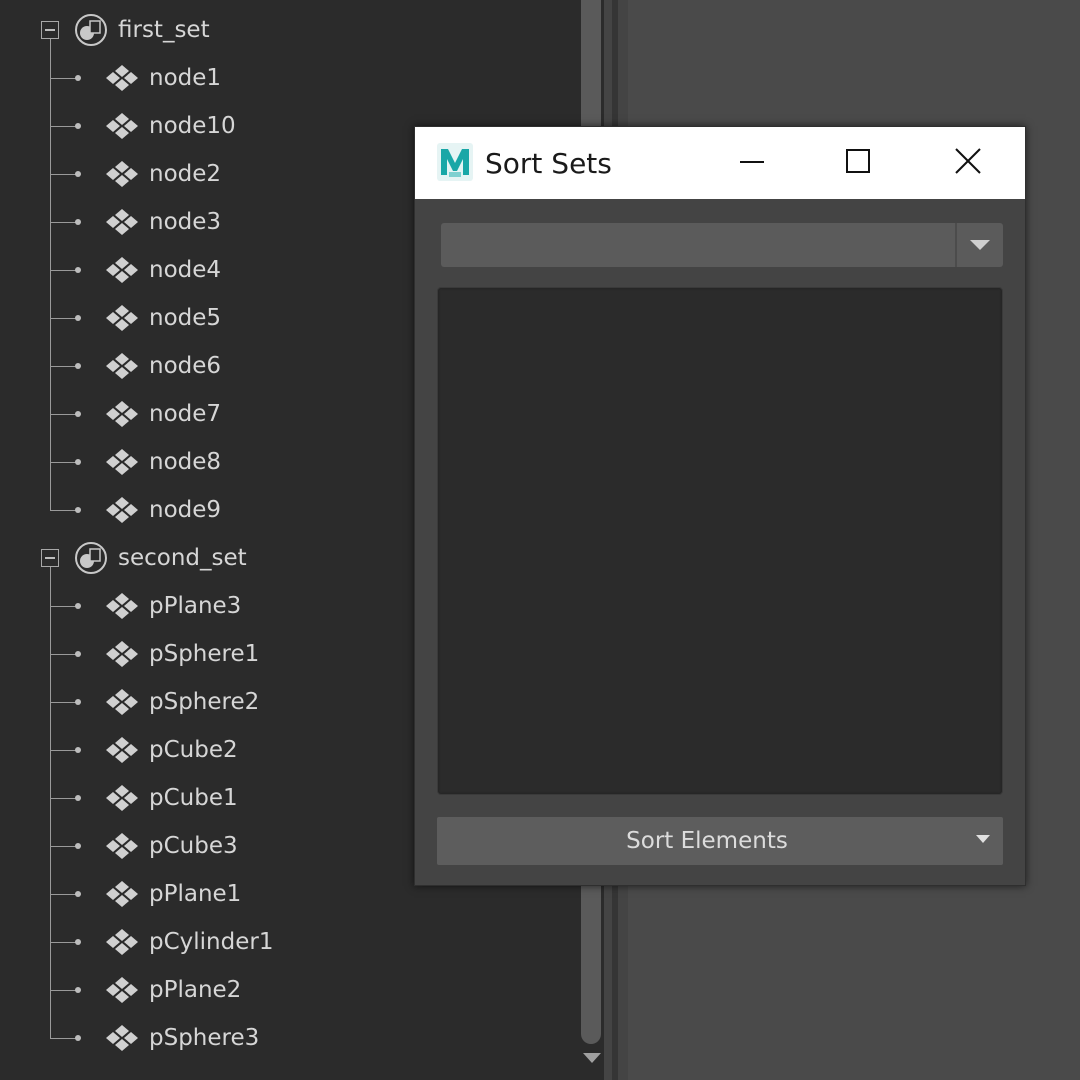 The height and width of the screenshot is (1080, 1080). Describe the element at coordinates (185, 270) in the screenshot. I see `node-label: node4` at that location.